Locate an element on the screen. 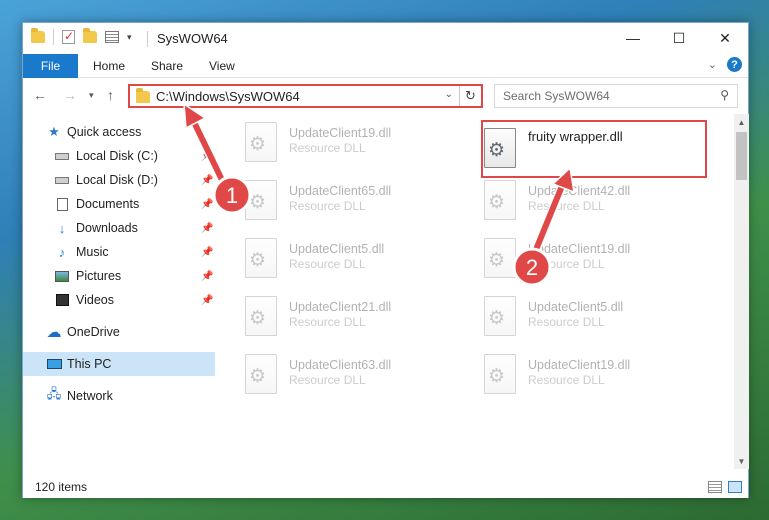 This screenshot has width=769, height=520. documents-icon is located at coordinates (62, 204).